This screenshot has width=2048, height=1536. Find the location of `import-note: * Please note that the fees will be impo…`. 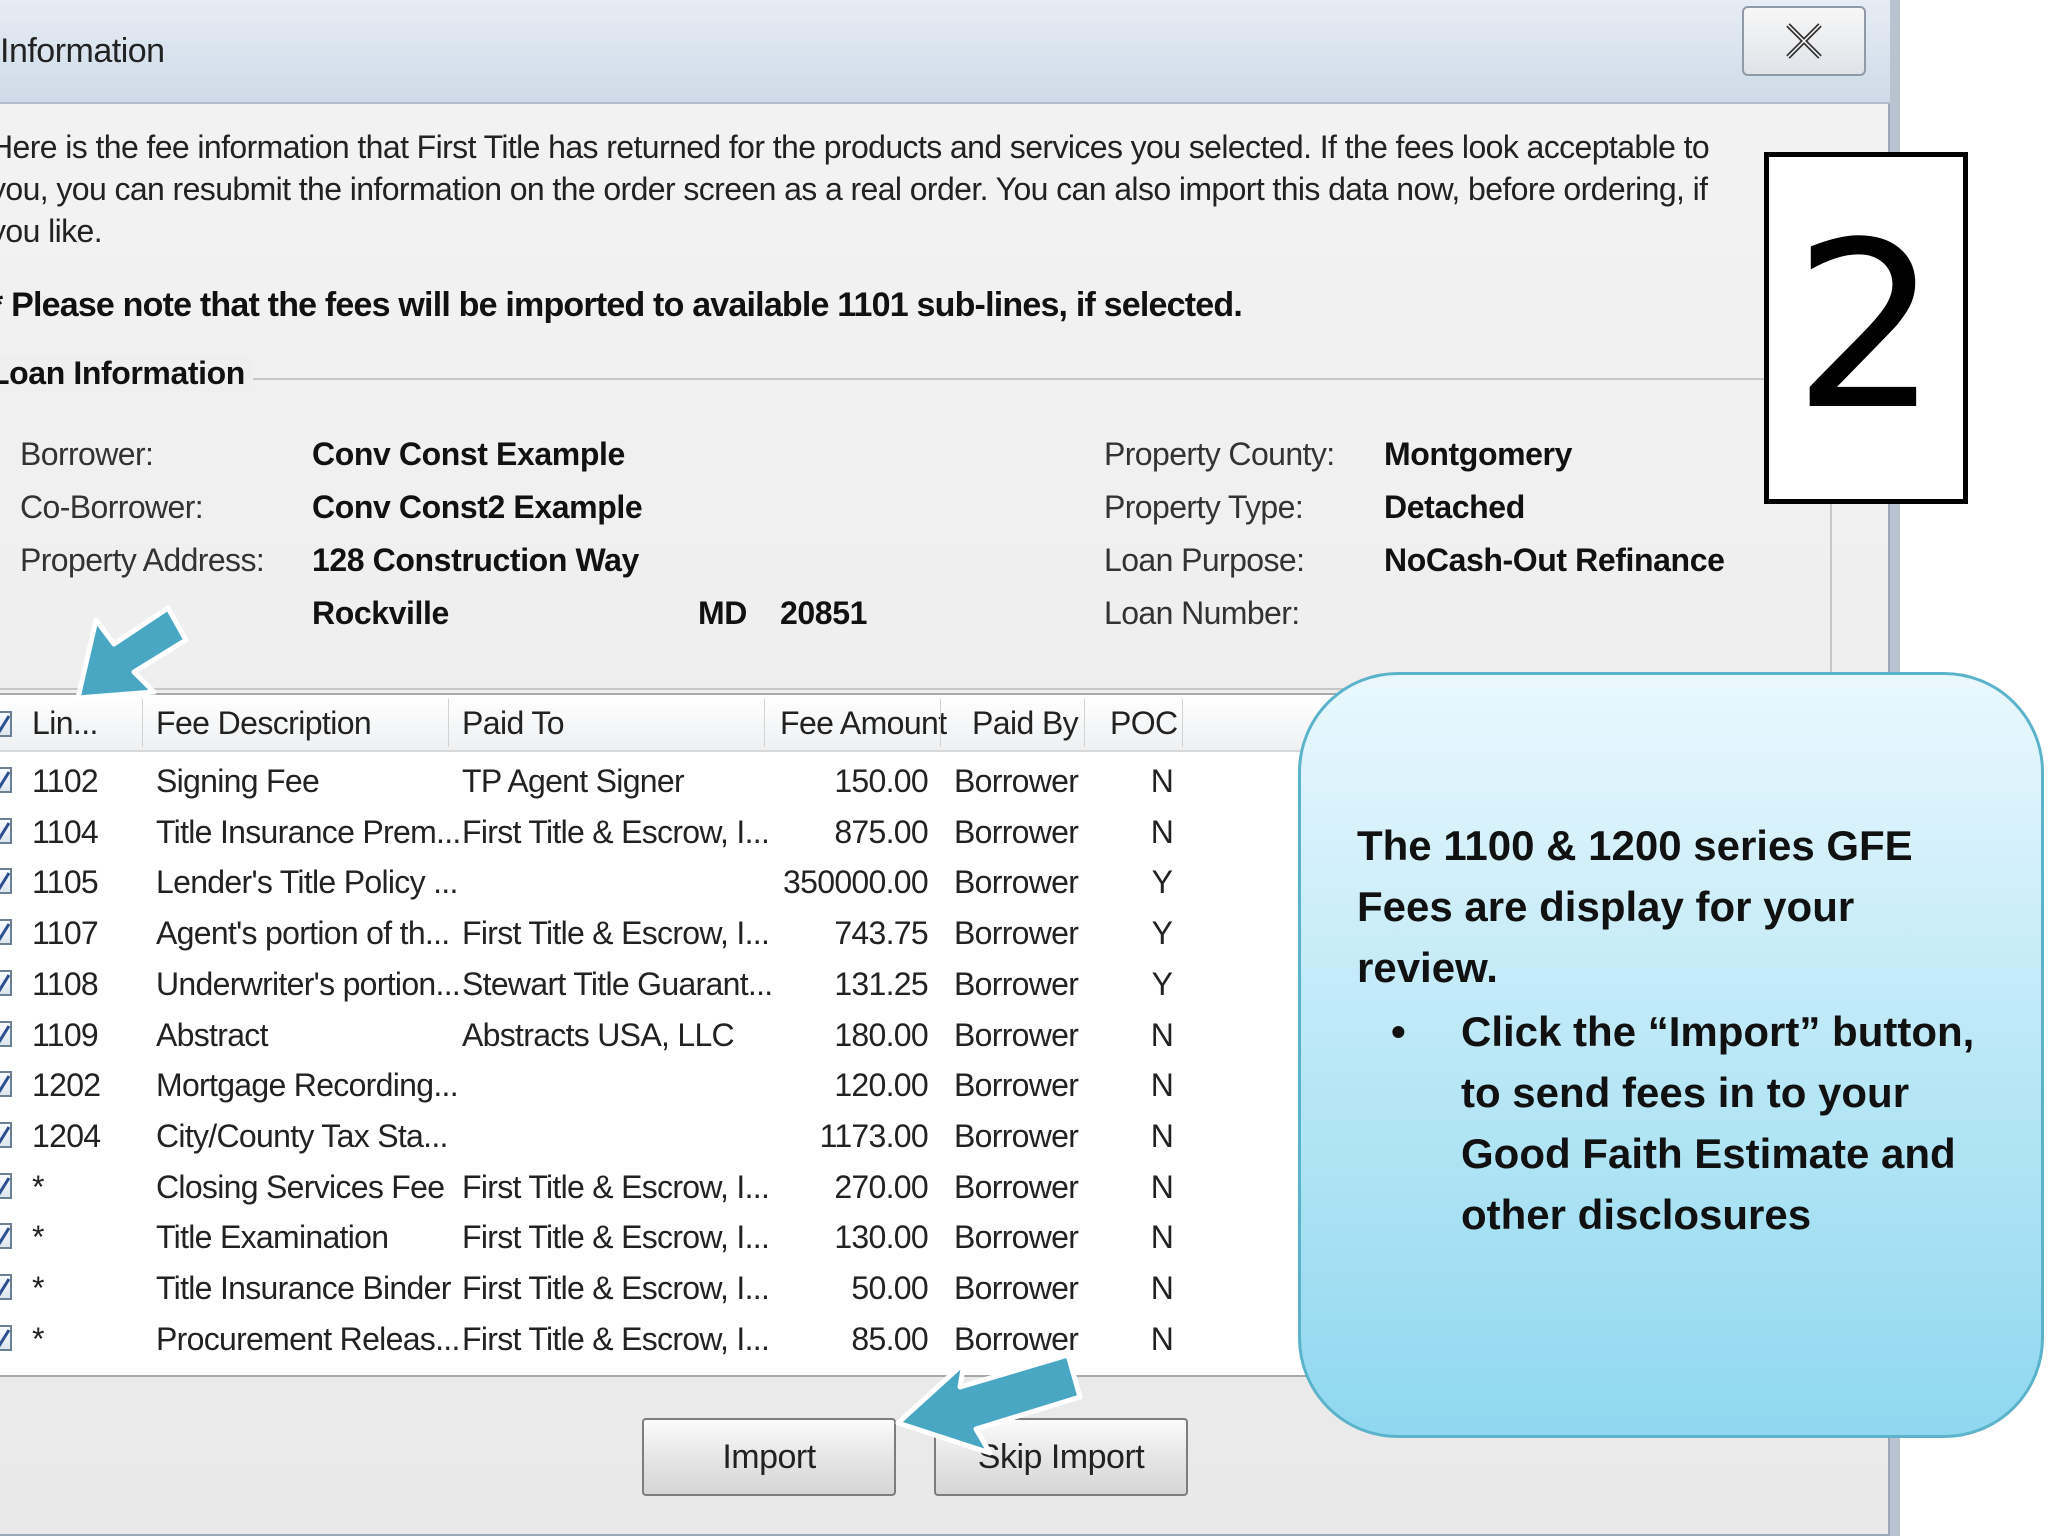

import-note: * Please note that the fees will be impo… is located at coordinates (621, 305).